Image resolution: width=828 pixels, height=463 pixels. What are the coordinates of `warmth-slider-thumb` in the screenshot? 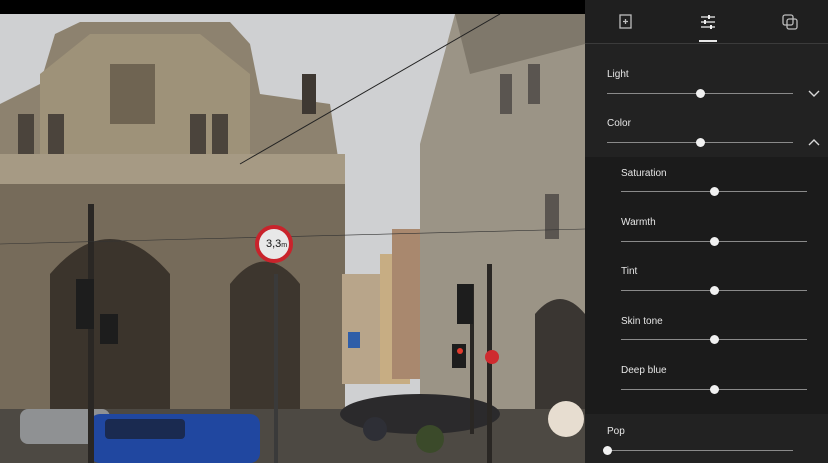 It's located at (714, 241).